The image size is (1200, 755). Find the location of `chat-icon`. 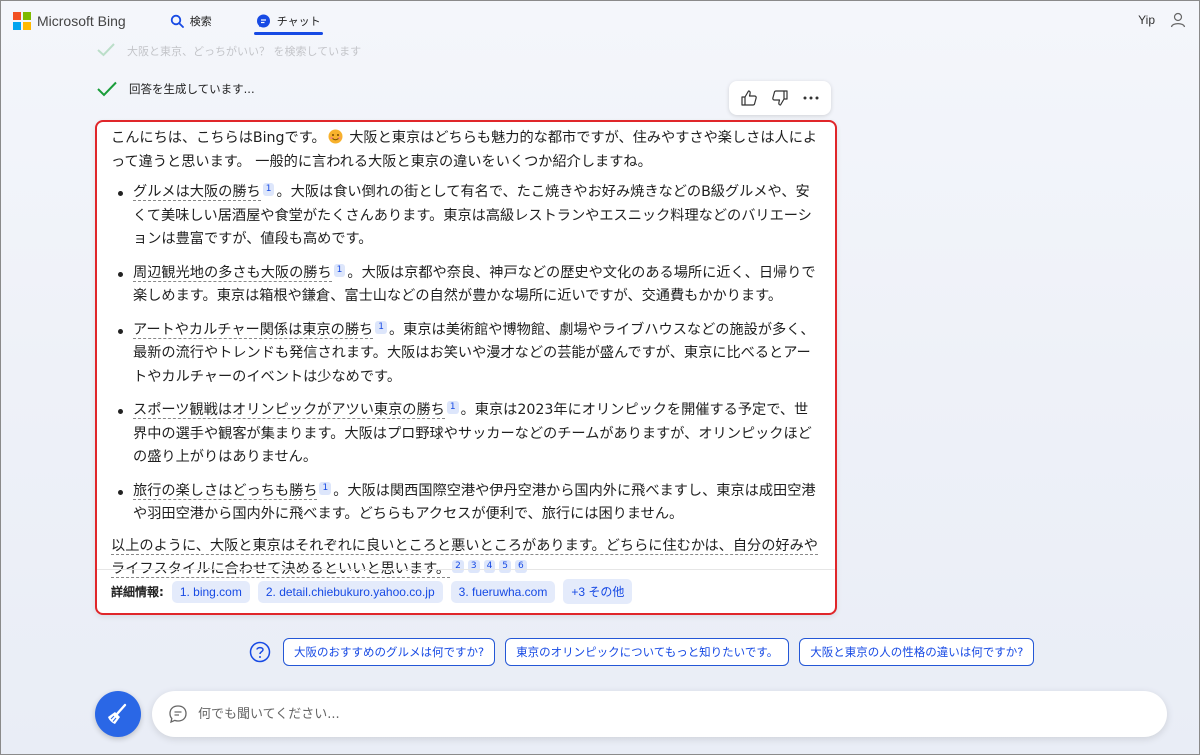

chat-icon is located at coordinates (263, 21).